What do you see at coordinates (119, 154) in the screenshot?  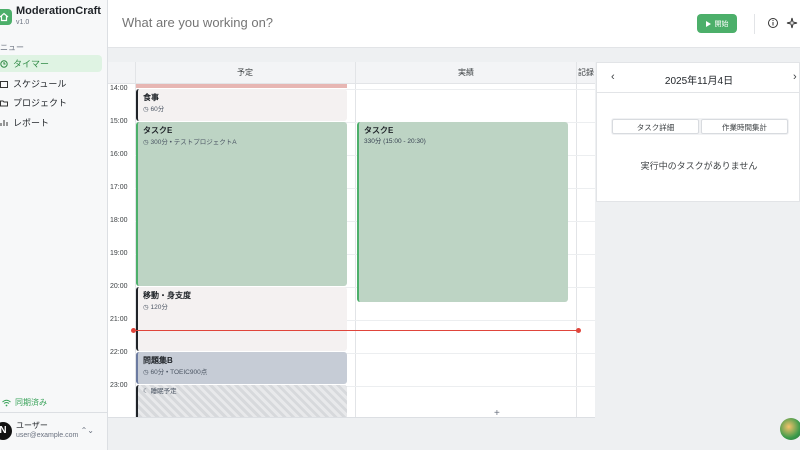 I see `hour-label: 16:00` at bounding box center [119, 154].